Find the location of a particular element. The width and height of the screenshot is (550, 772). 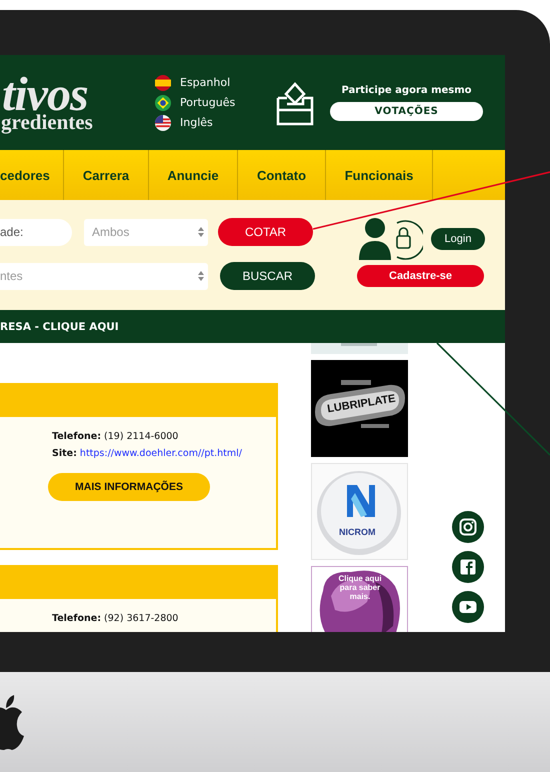

language-link: Português is located at coordinates (208, 102).